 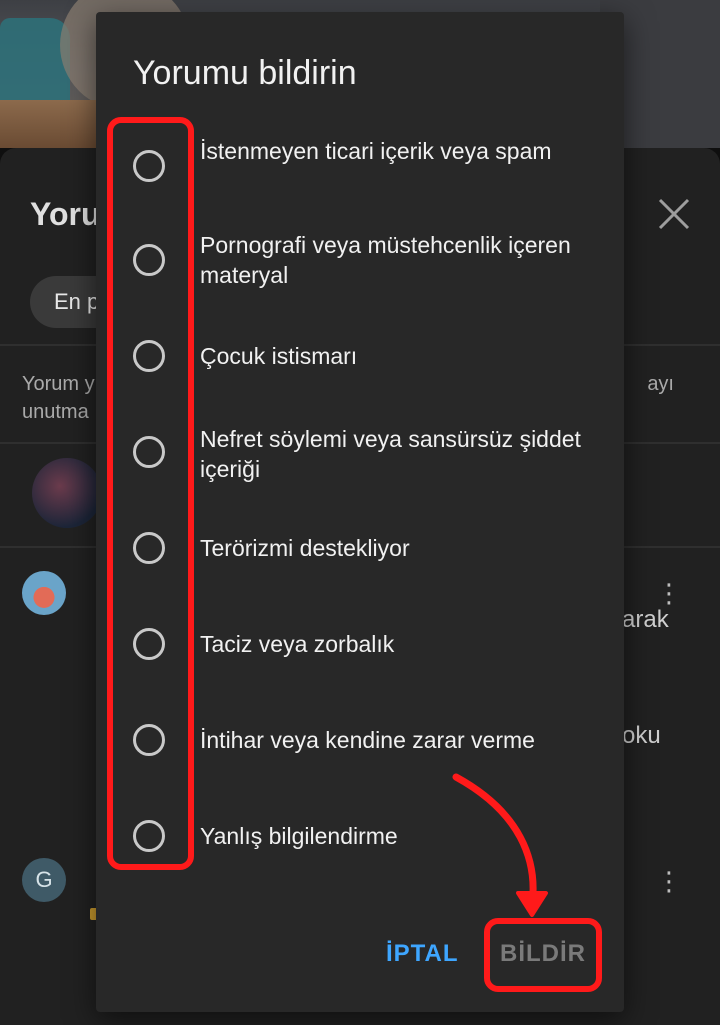 I want to click on cancel-button: İPTAL, so click(x=422, y=954).